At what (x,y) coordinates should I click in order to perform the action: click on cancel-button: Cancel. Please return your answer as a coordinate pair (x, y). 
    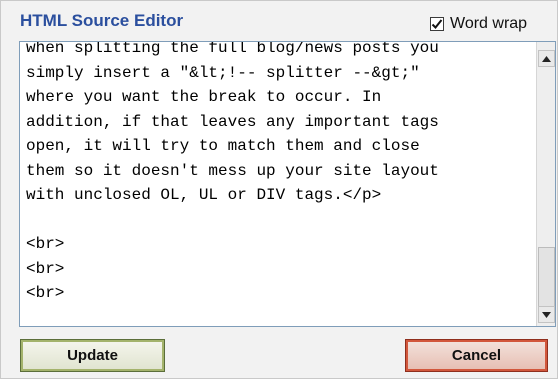
    Looking at the image, I should click on (476, 355).